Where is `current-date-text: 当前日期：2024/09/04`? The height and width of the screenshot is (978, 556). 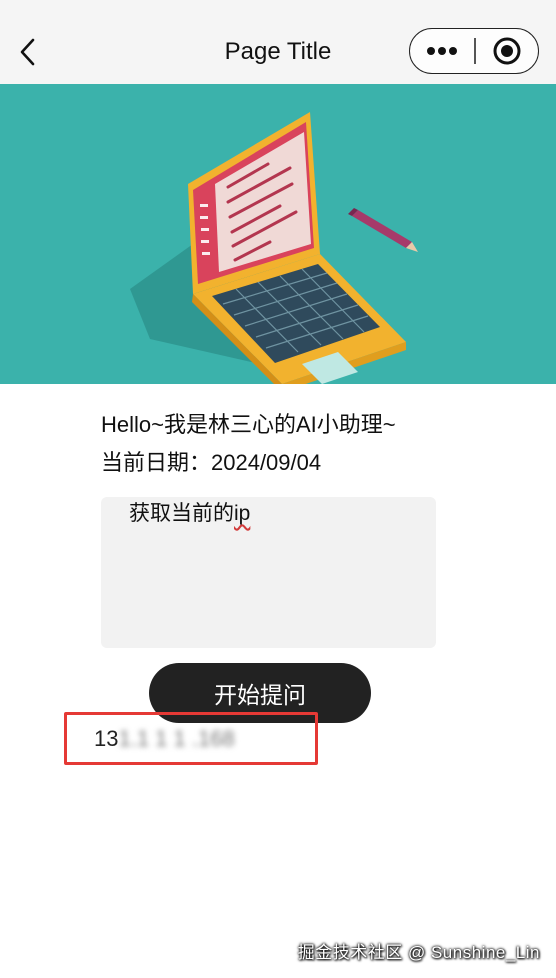
current-date-text: 当前日期：2024/09/04 is located at coordinates (211, 462).